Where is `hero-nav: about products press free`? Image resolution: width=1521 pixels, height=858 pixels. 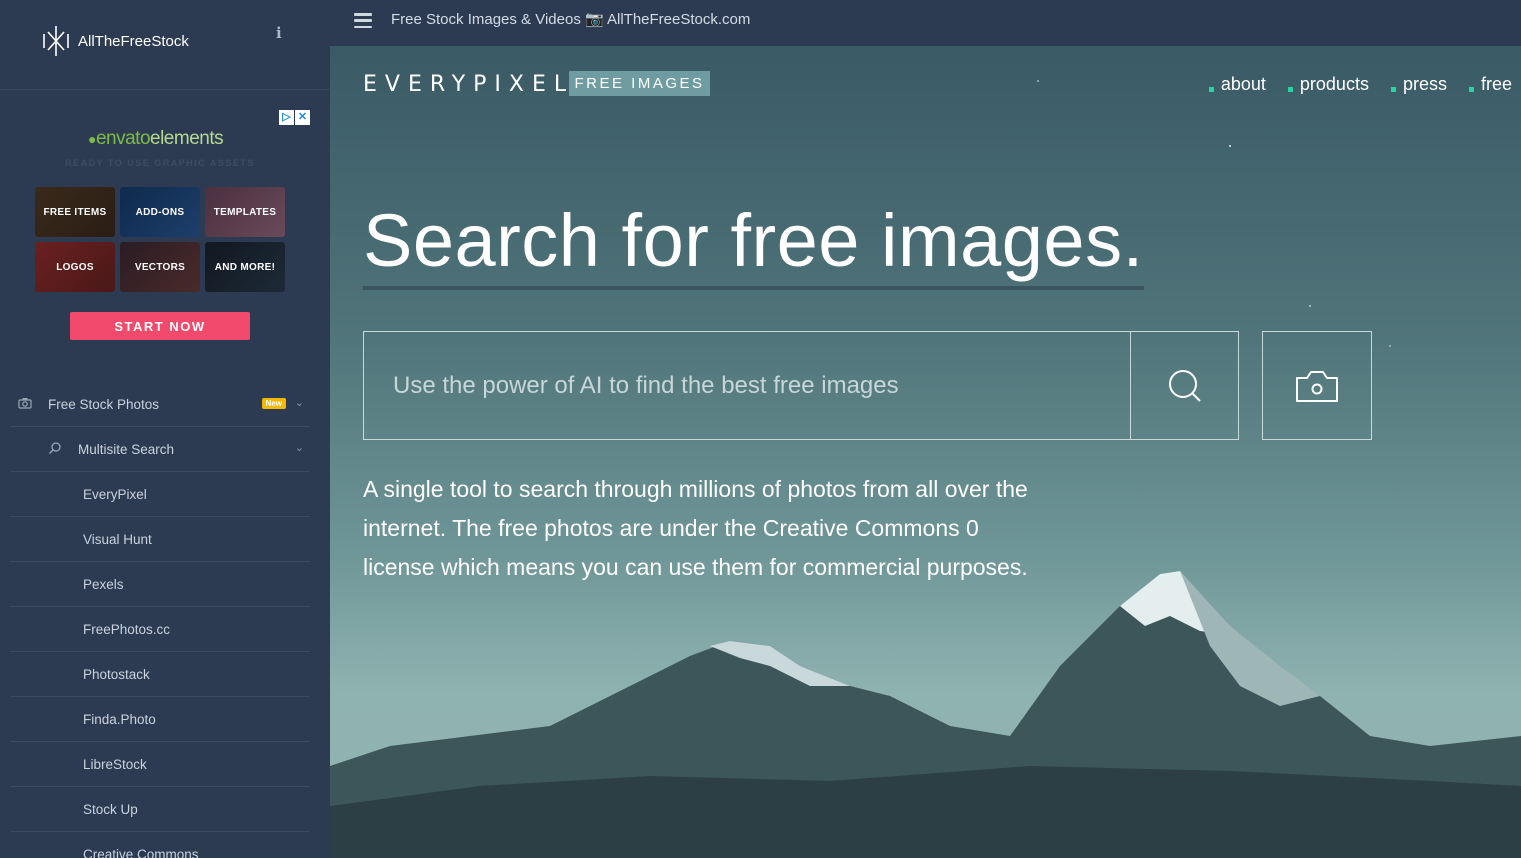
hero-nav: about products press free is located at coordinates (1360, 84).